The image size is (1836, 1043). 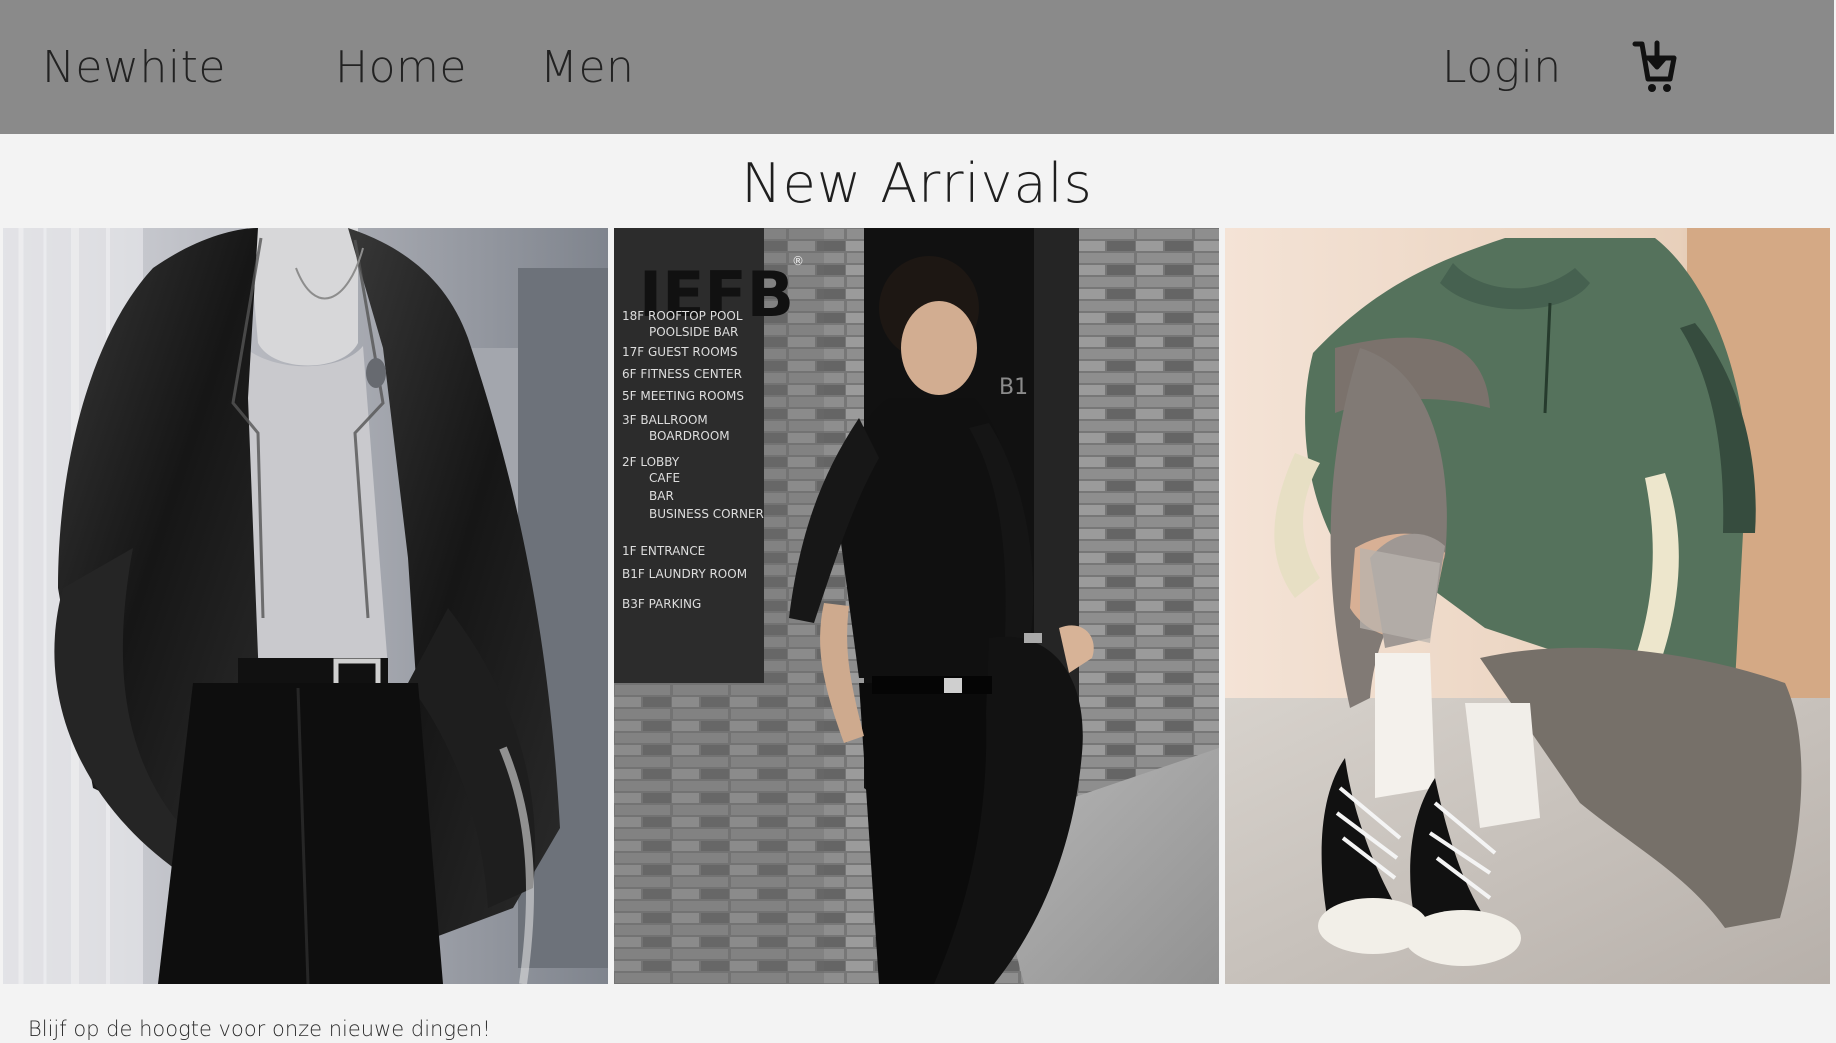 I want to click on directory-sign-line-4: 6F FITNESS CENTER, so click(x=682, y=374).